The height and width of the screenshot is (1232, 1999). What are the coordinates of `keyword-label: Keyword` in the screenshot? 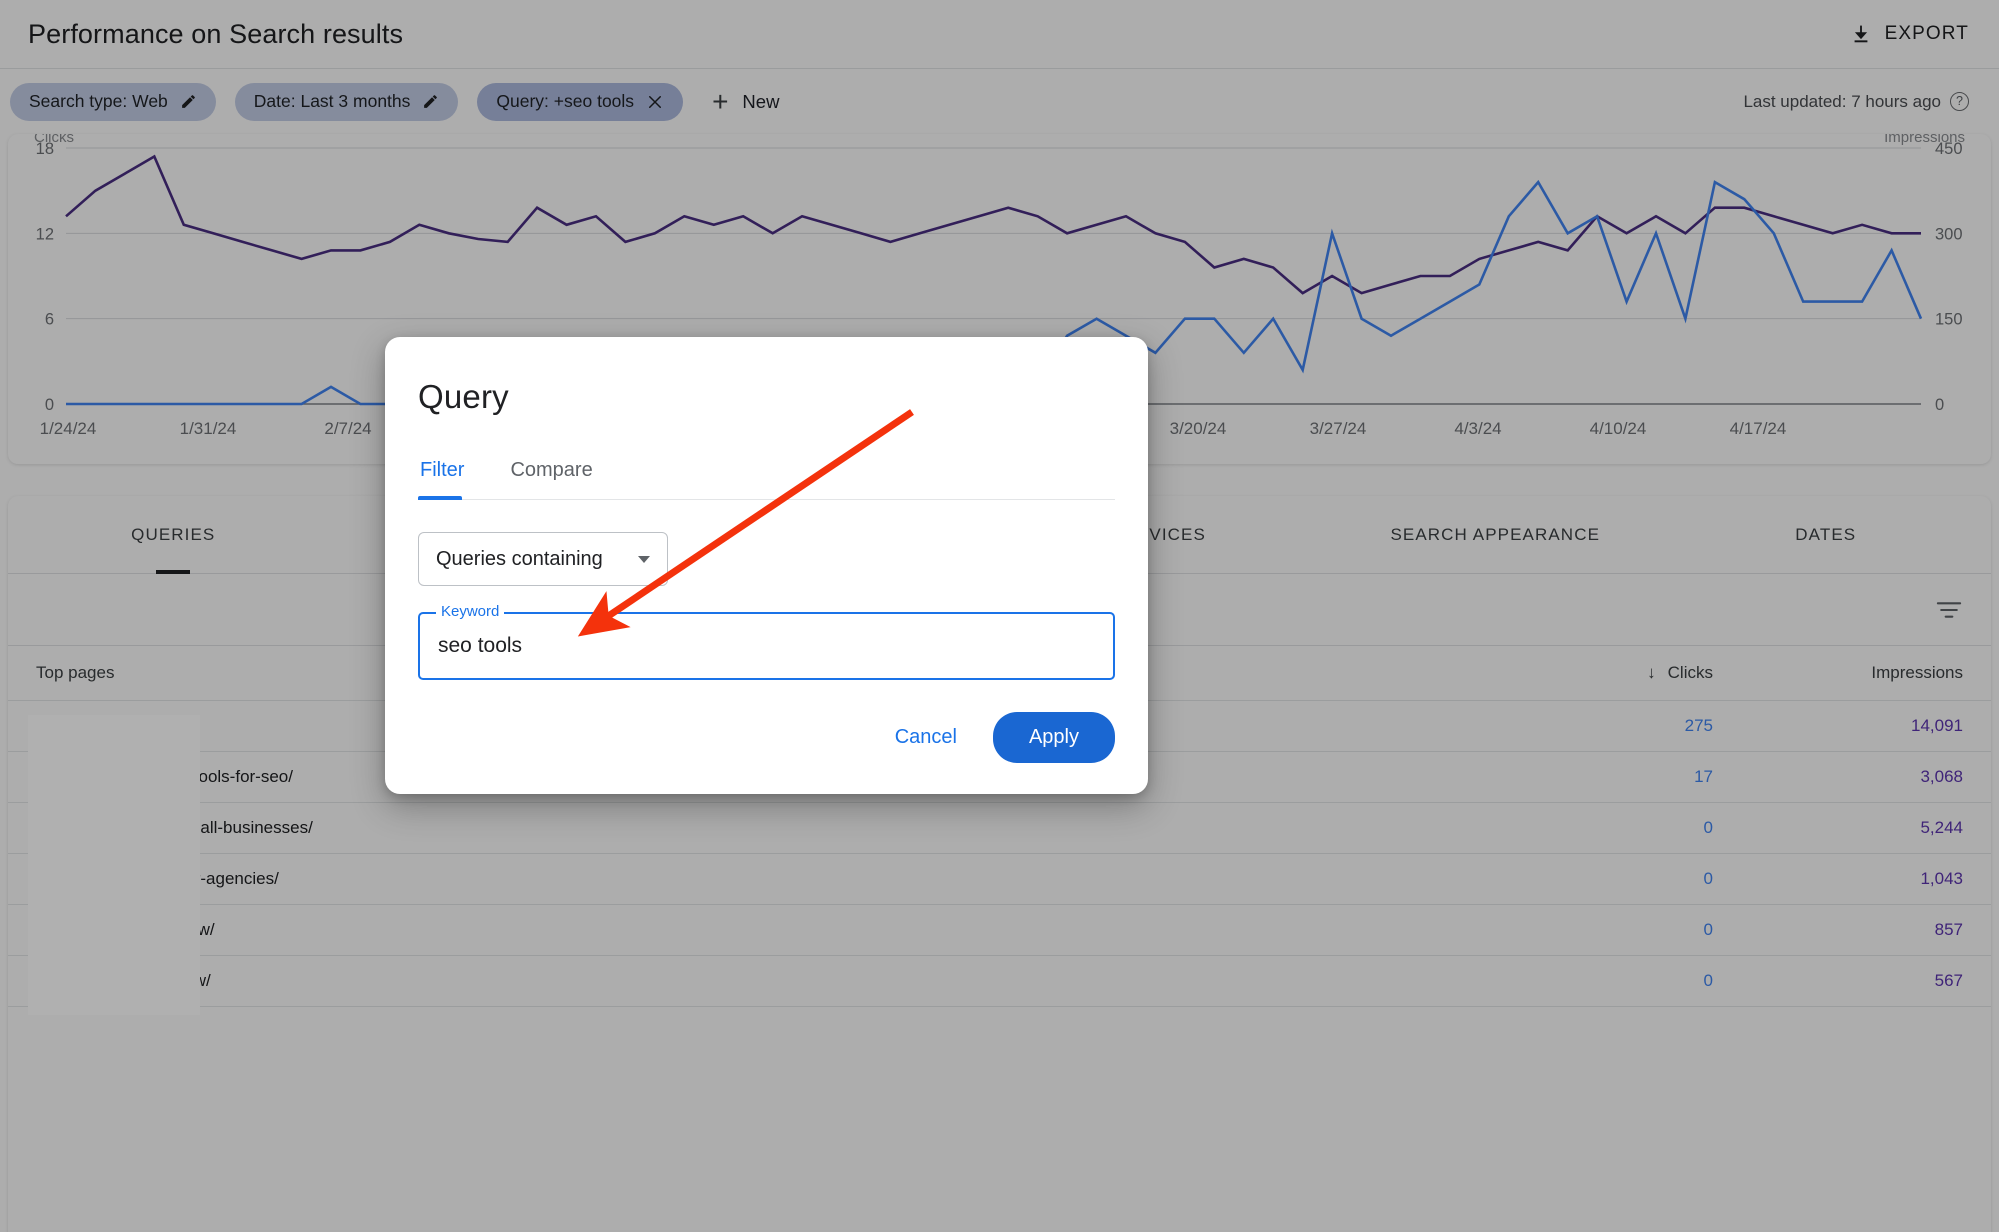 It's located at (470, 611).